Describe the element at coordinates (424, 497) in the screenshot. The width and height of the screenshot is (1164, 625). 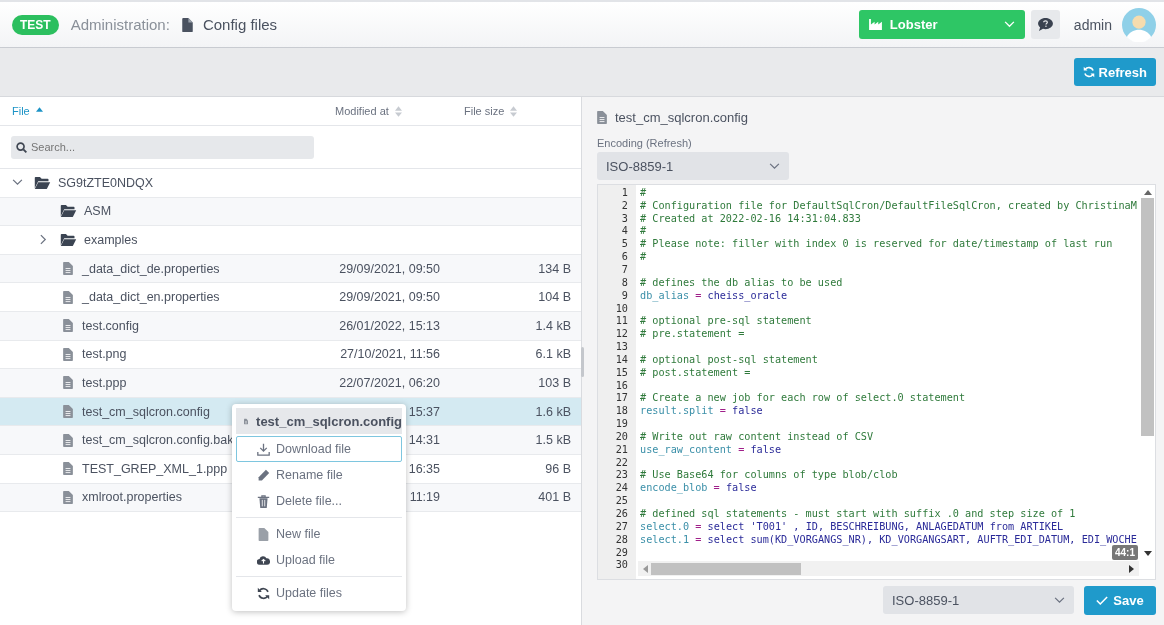
I see `modified-date: 11:19` at that location.